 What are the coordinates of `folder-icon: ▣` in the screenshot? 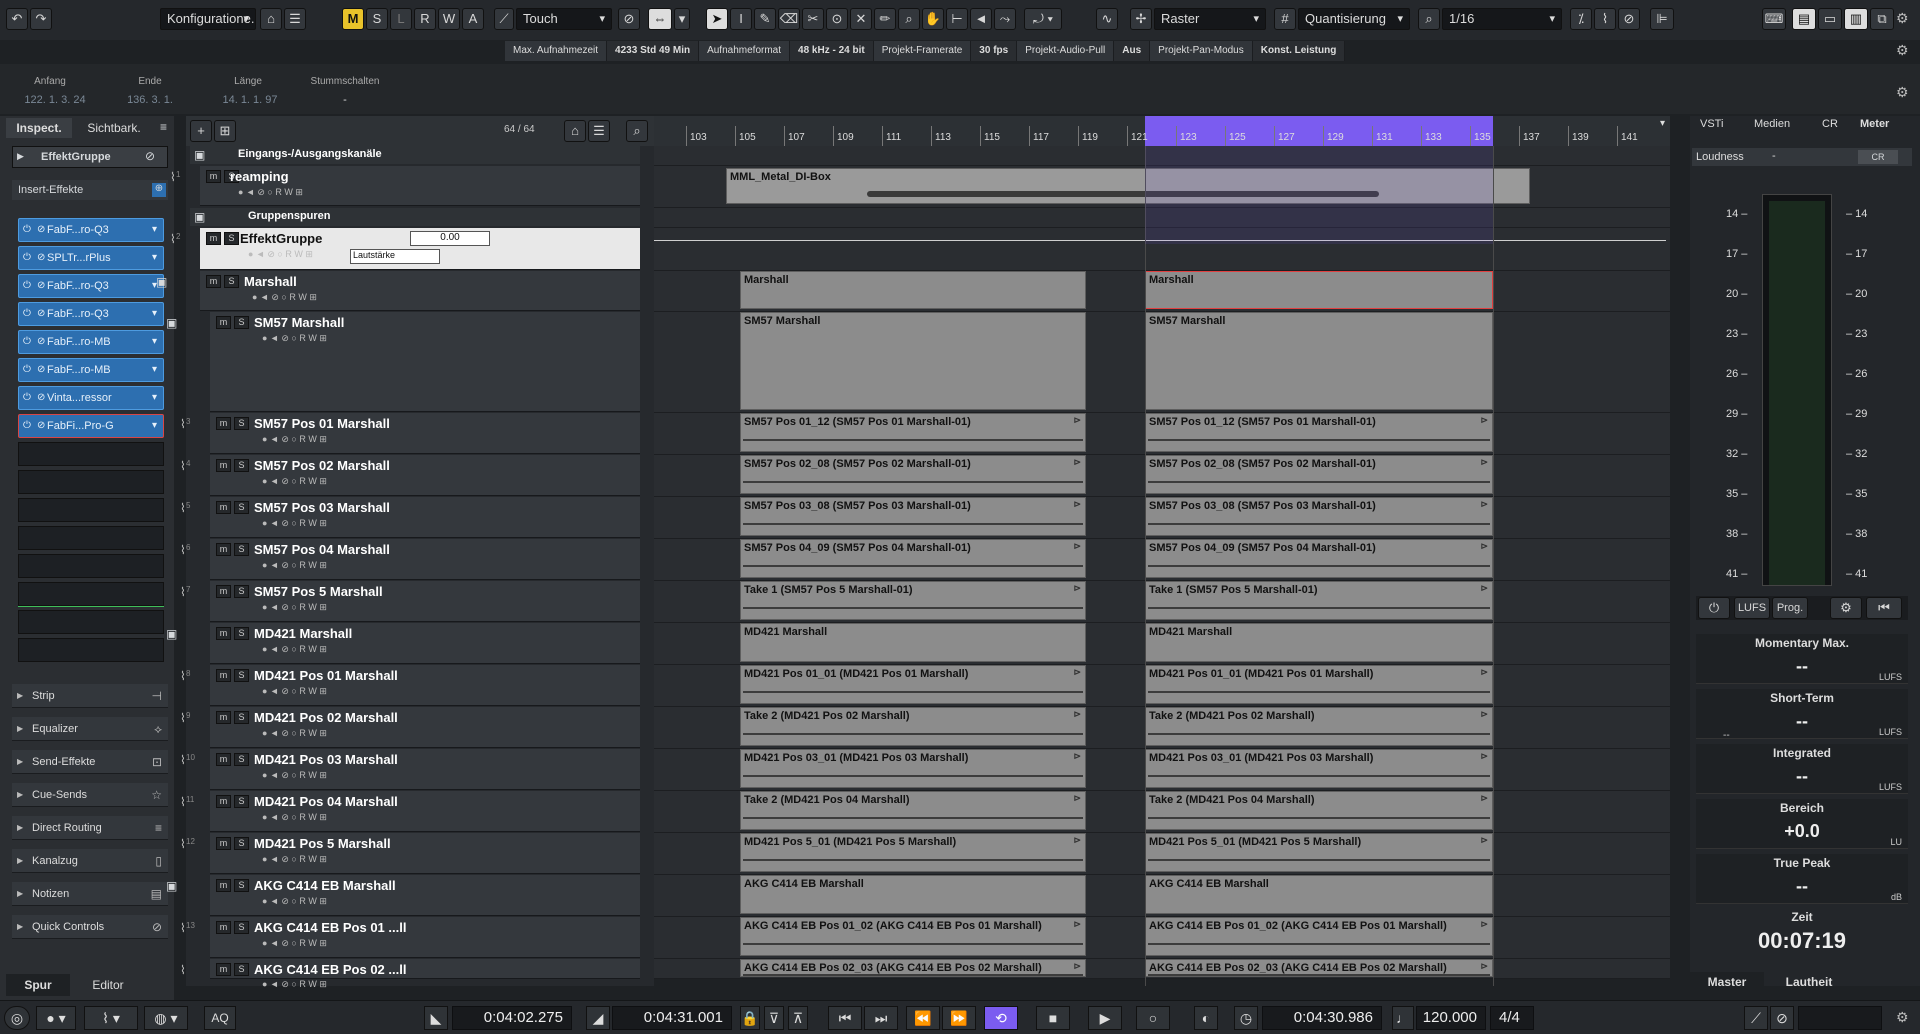 It's located at (171, 323).